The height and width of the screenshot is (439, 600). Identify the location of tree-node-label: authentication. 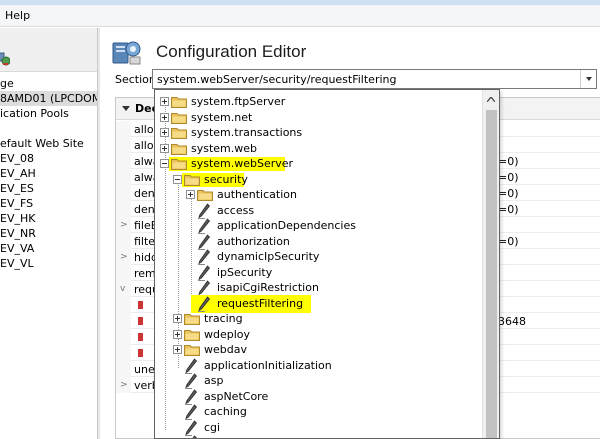
(257, 194).